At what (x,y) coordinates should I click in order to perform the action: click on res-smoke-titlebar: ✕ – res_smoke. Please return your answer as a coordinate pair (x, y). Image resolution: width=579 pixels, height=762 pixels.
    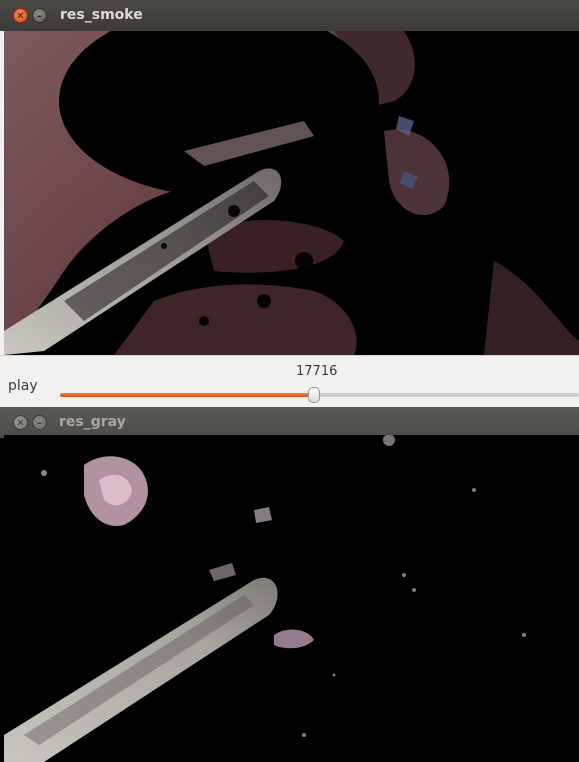
    Looking at the image, I should click on (289, 15).